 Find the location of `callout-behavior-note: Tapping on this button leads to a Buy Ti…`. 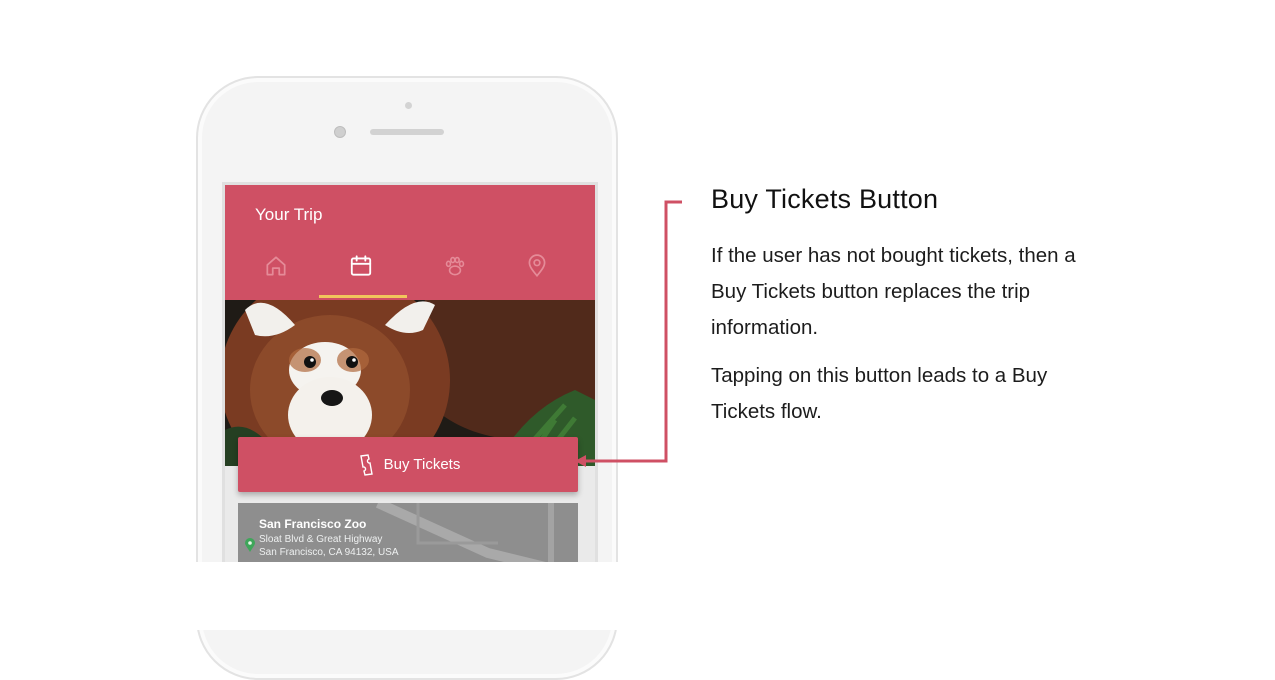

callout-behavior-note: Tapping on this button leads to a Buy Ti… is located at coordinates (879, 393).